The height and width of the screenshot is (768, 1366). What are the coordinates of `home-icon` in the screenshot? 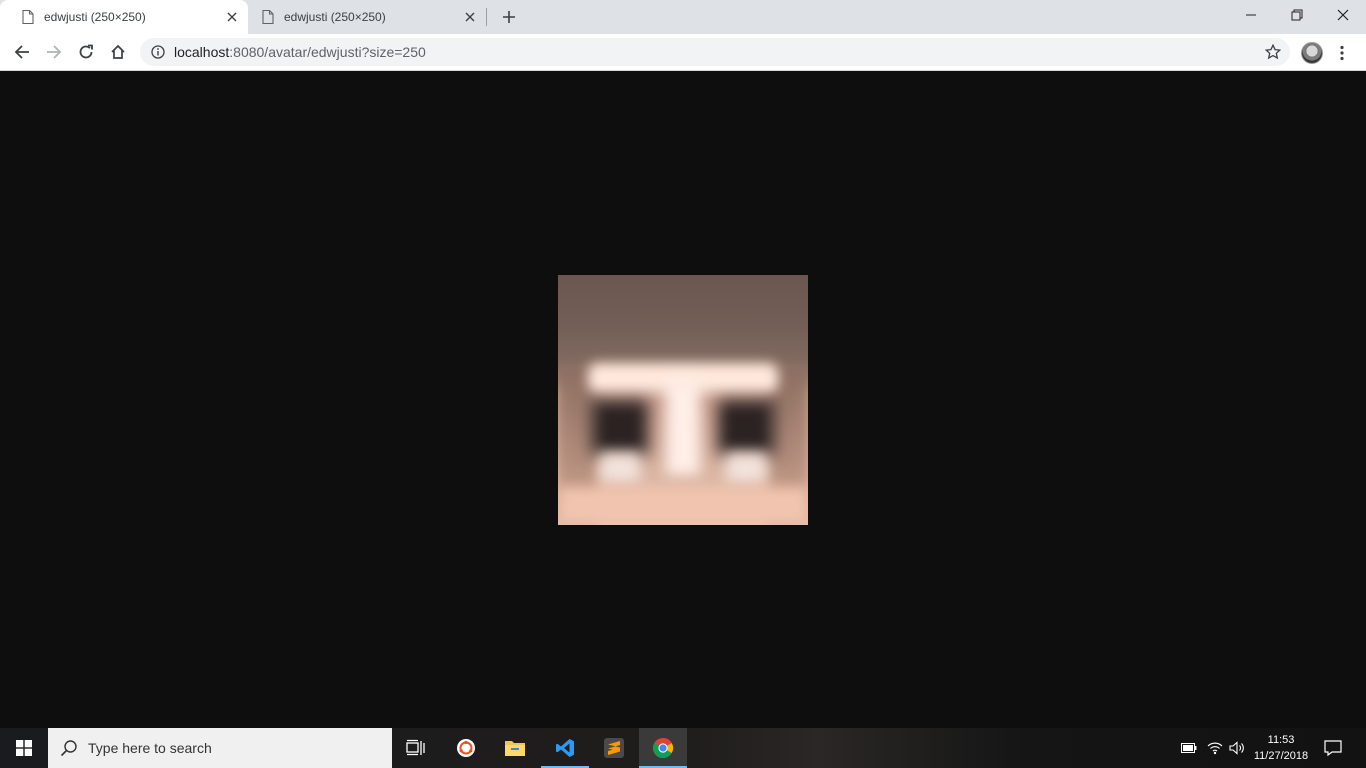 It's located at (118, 51).